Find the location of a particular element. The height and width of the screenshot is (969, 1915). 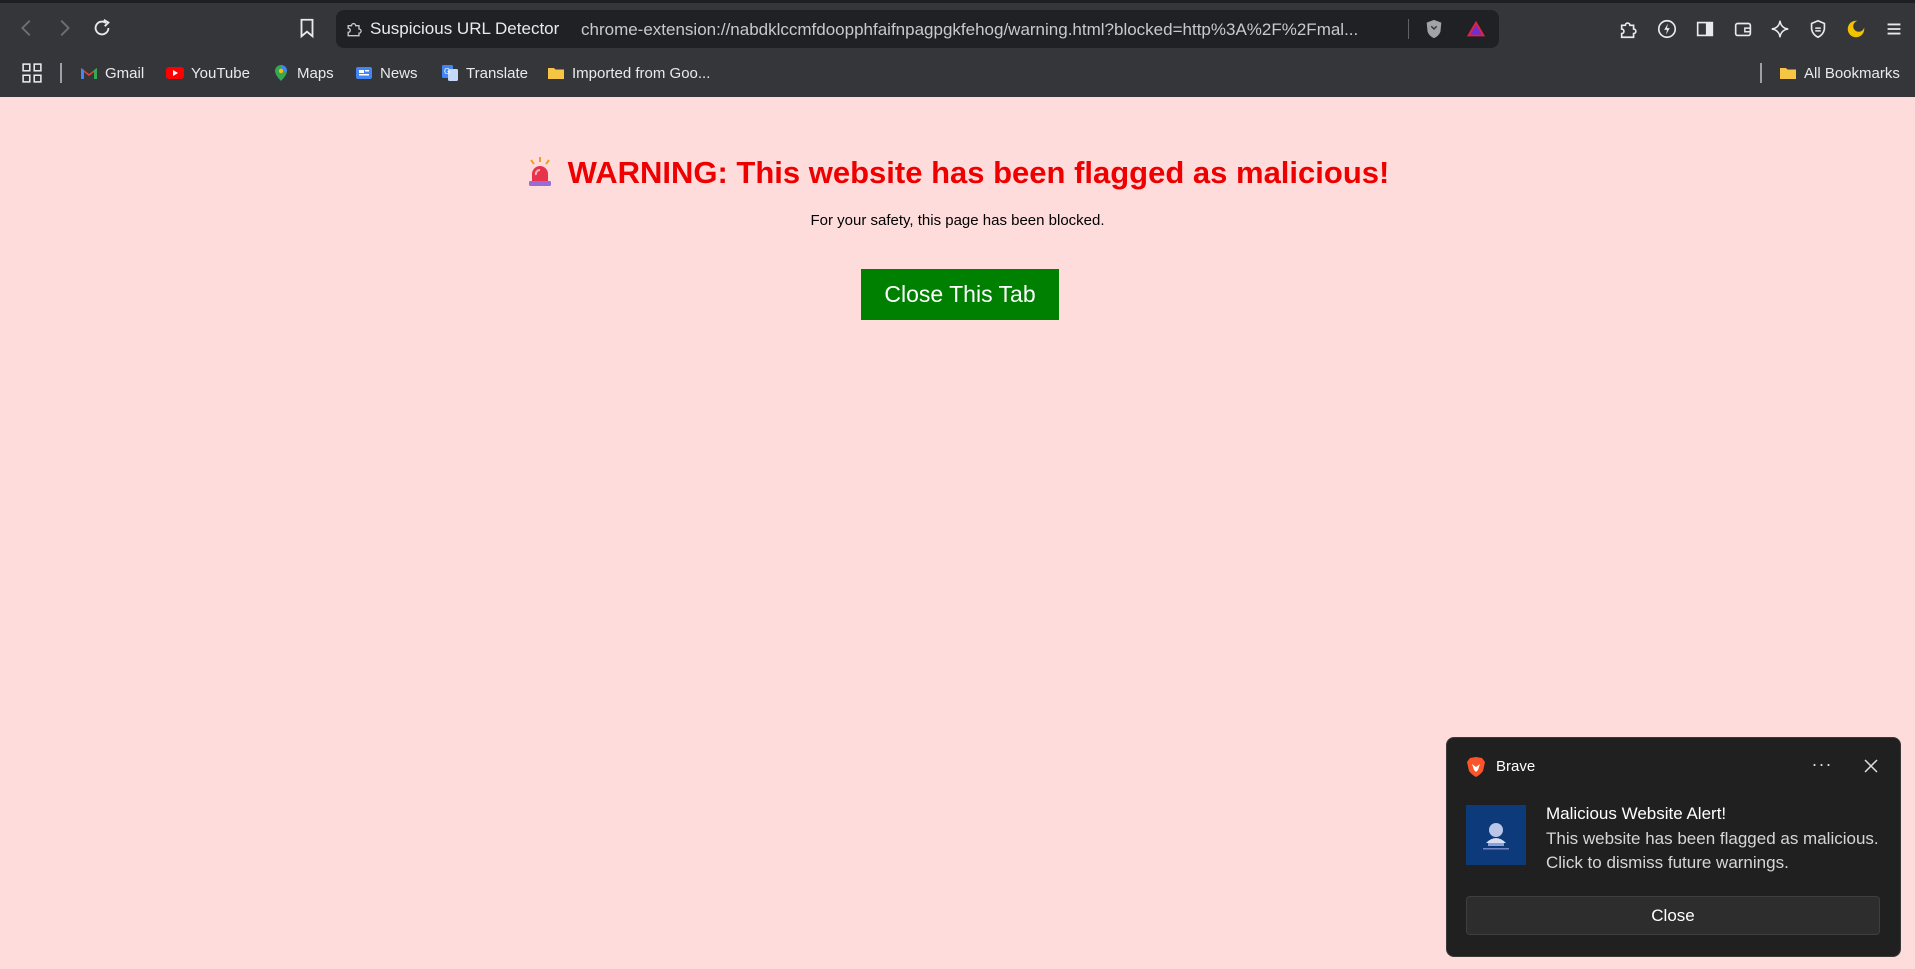

all-bookmarks: All Bookmarks is located at coordinates (1839, 73).